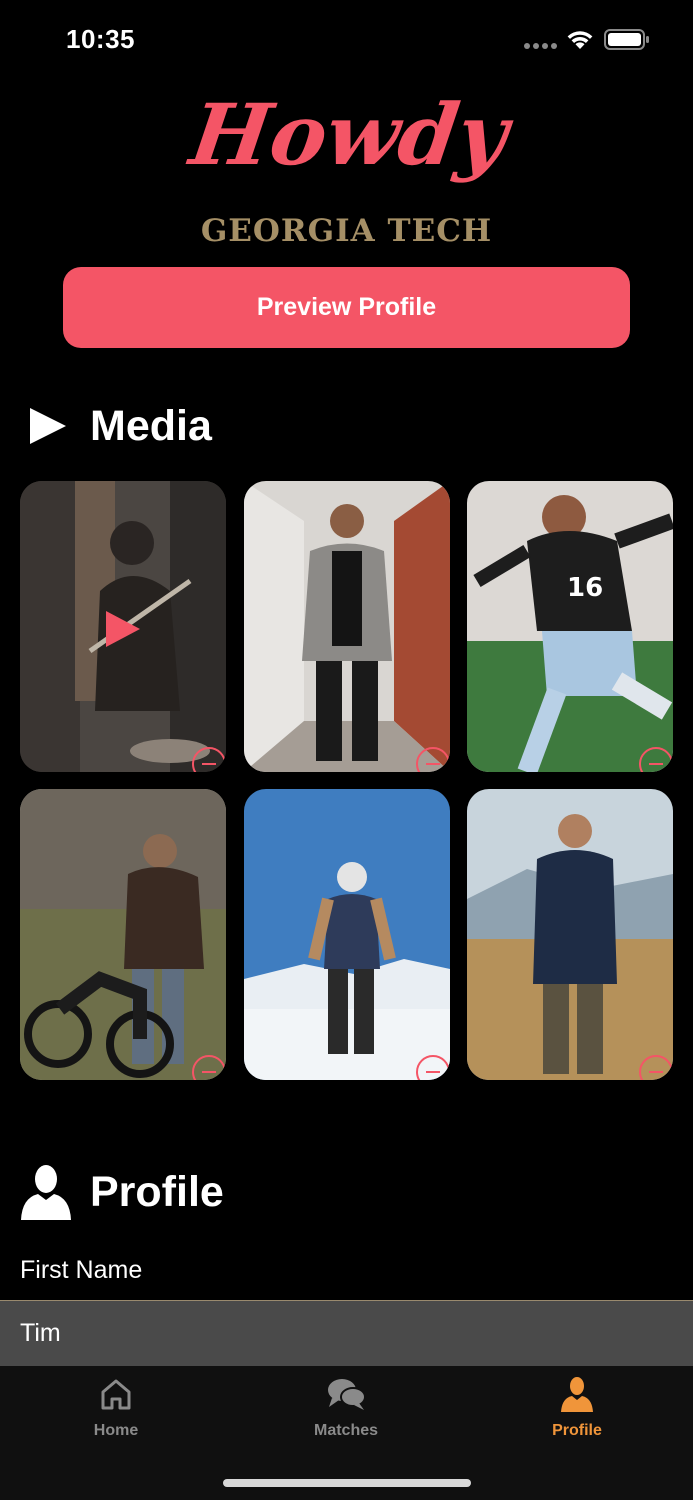  What do you see at coordinates (81, 1270) in the screenshot?
I see `first-name-label: First Name` at bounding box center [81, 1270].